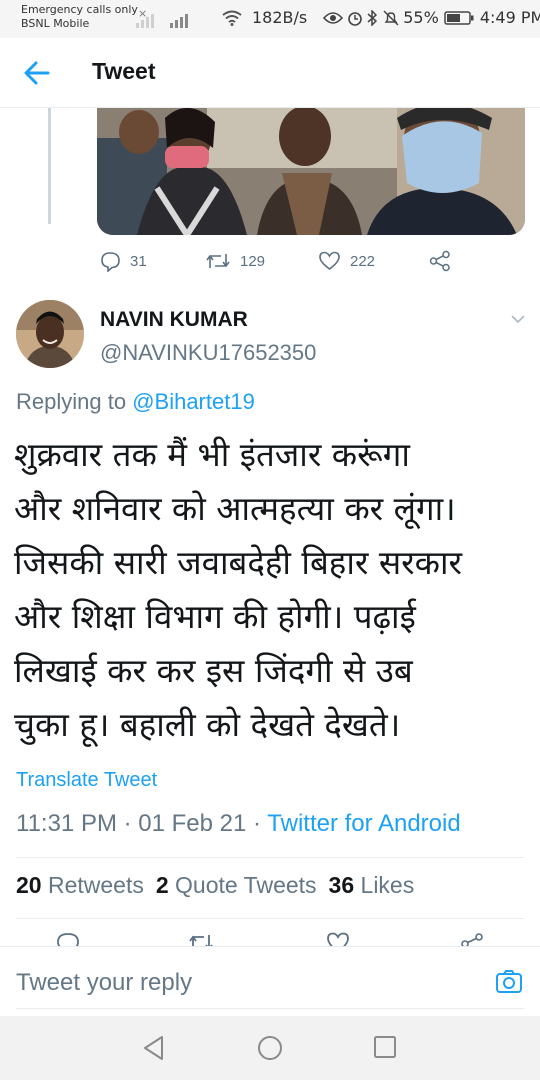  I want to click on avatar, so click(50, 334).